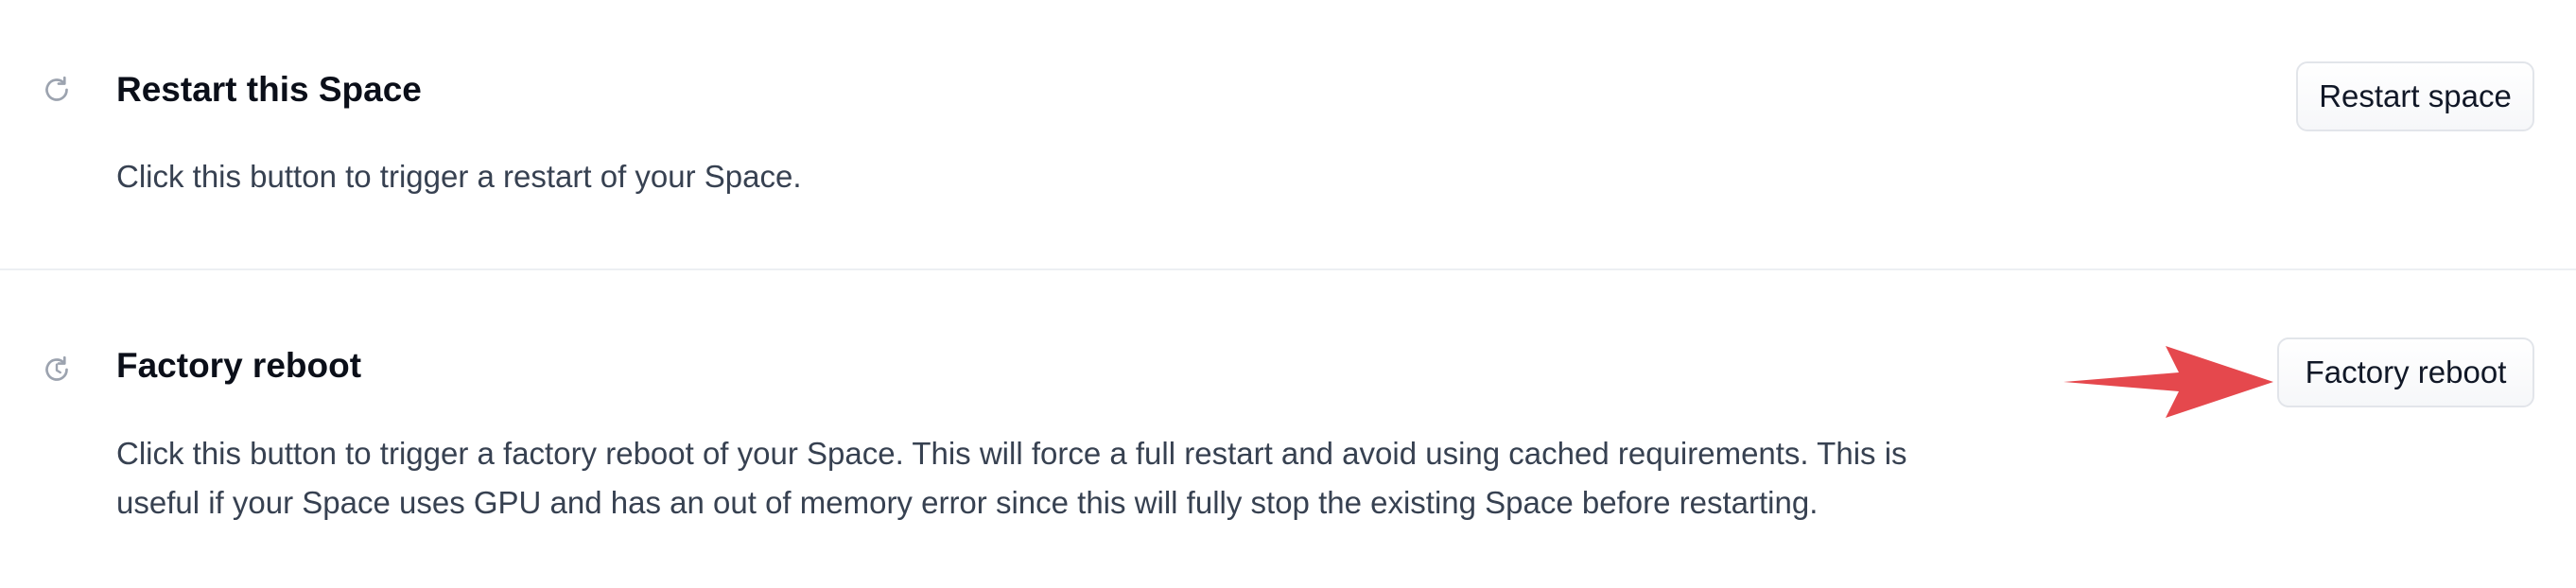 The image size is (2576, 588). I want to click on restart-section-title: Restart this Space, so click(269, 89).